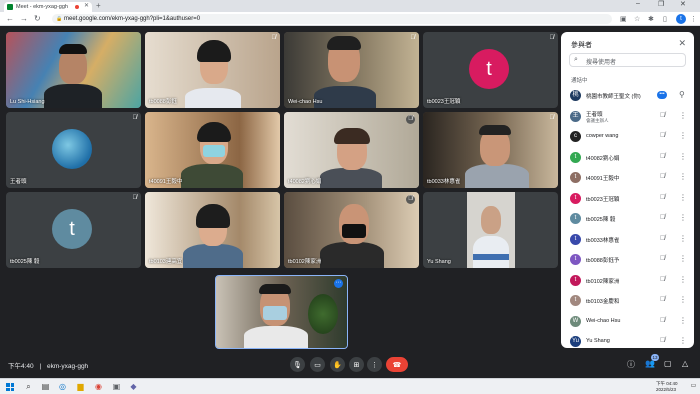 The image size is (700, 394). Describe the element at coordinates (73, 150) in the screenshot. I see `video-tile: 🎙̸ 王者頭` at that location.